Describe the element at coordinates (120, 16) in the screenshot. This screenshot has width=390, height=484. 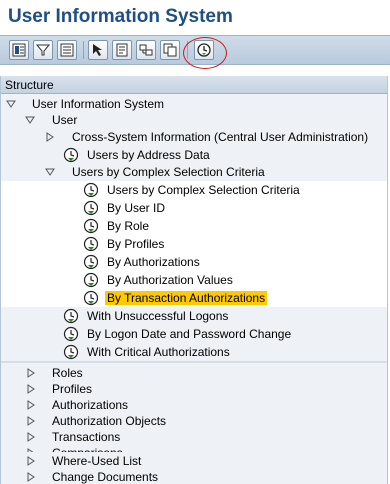
I see `page-title: User Information System` at that location.